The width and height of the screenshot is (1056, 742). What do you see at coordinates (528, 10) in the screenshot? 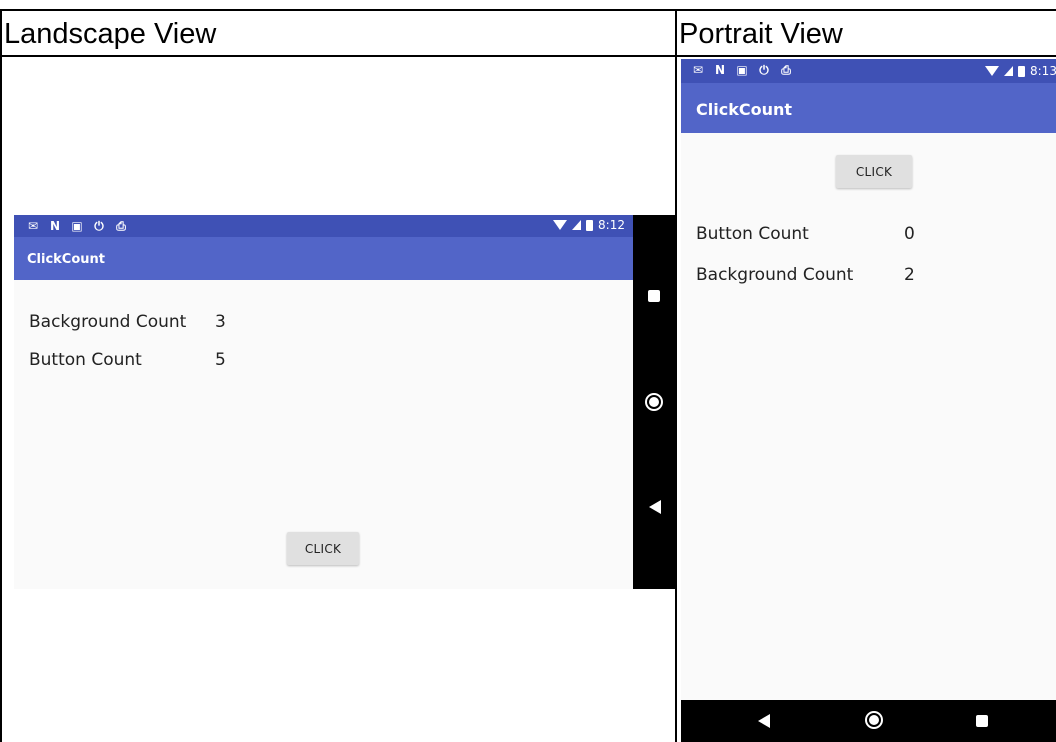
I see `table-top-border` at bounding box center [528, 10].